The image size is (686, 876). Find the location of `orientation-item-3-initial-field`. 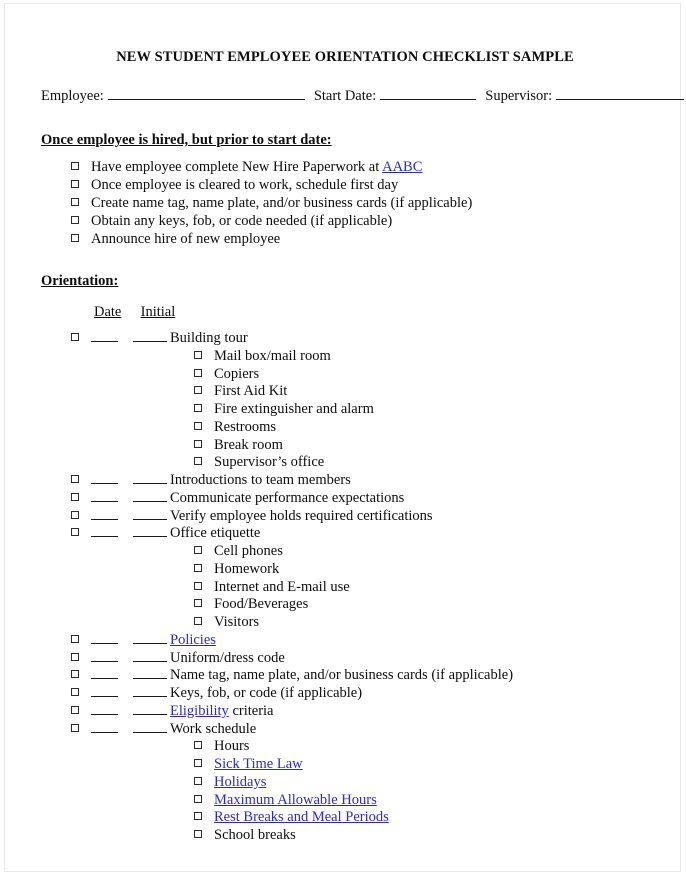

orientation-item-3-initial-field is located at coordinates (150, 514).